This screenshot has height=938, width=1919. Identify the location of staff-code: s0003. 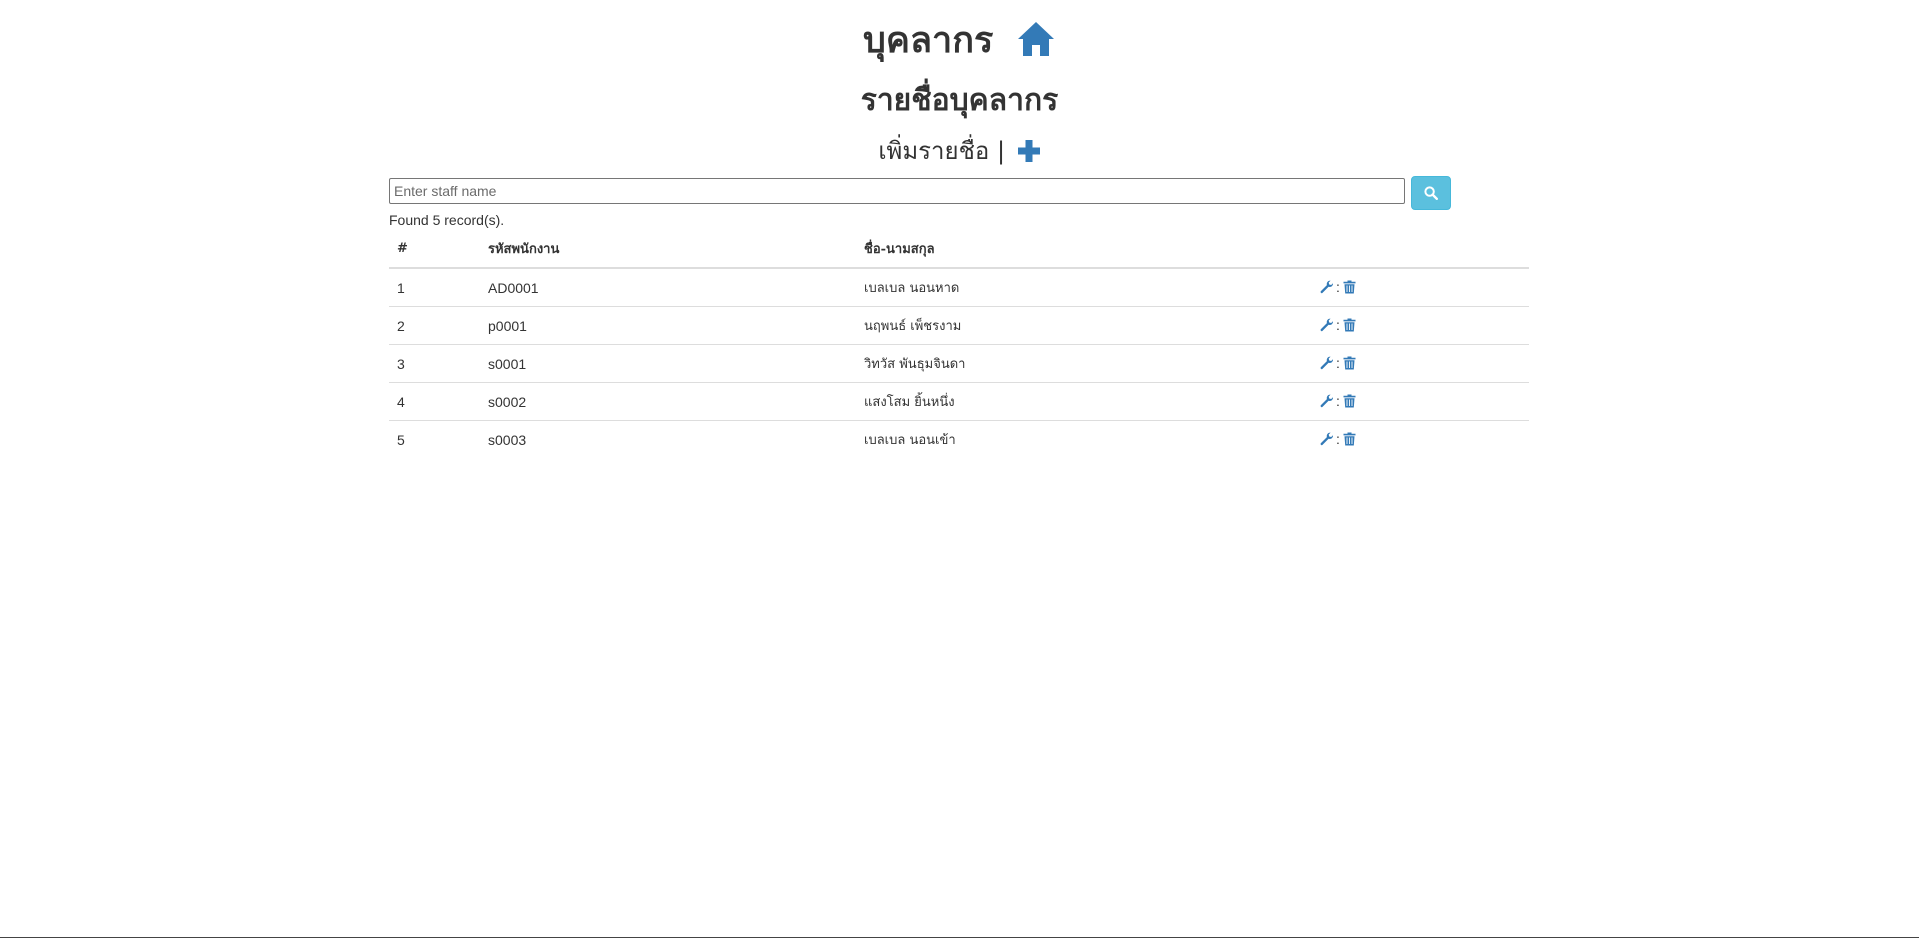
(668, 439).